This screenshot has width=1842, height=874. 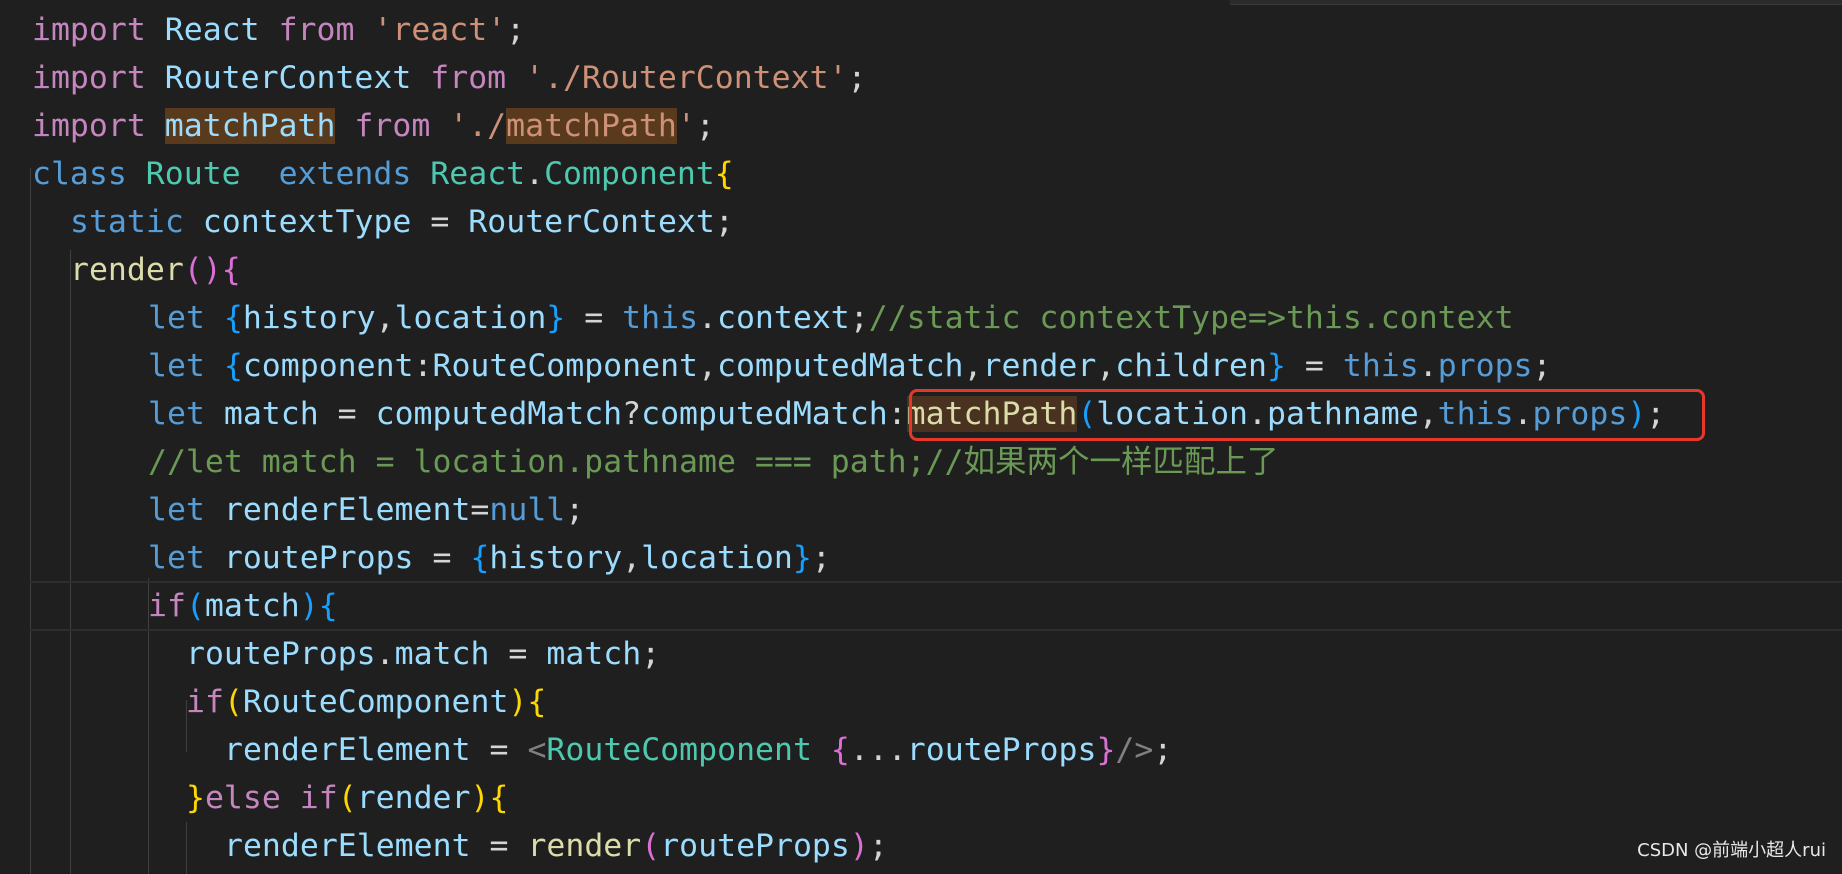 What do you see at coordinates (309, 318) in the screenshot?
I see `token: history` at bounding box center [309, 318].